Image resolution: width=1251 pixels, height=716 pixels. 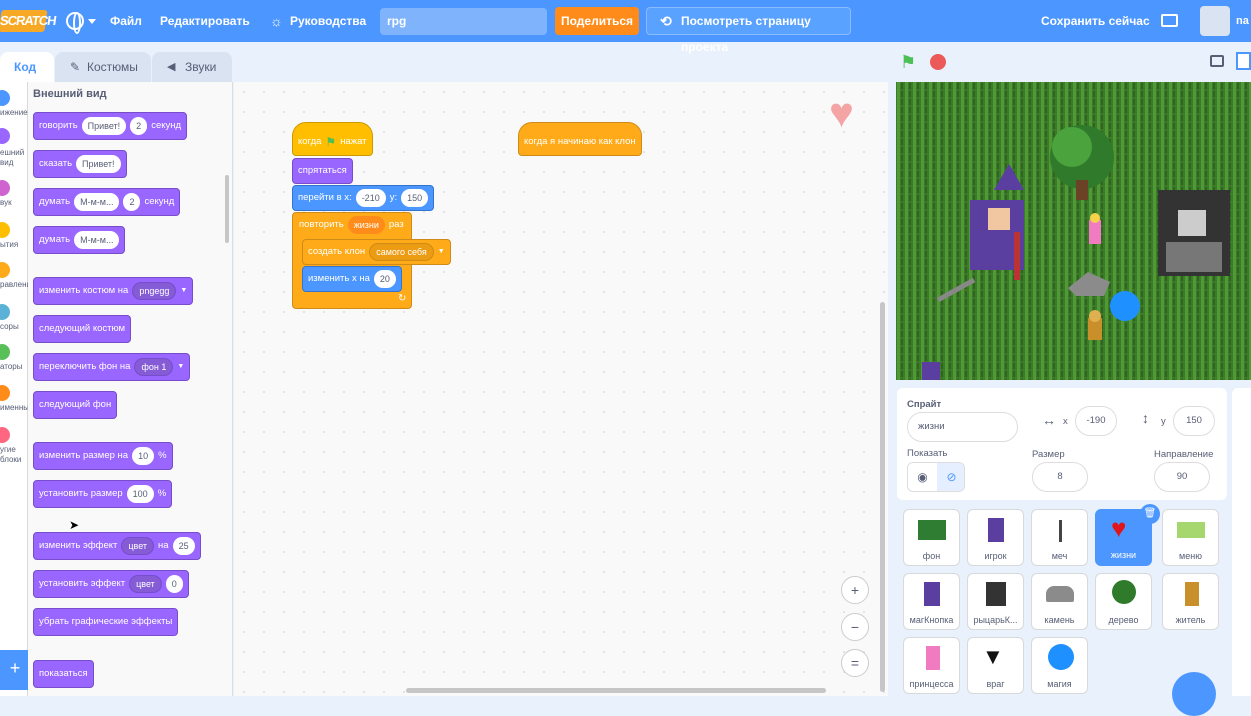 I want to click on block-change-x: изменить x на 20, so click(x=352, y=279).